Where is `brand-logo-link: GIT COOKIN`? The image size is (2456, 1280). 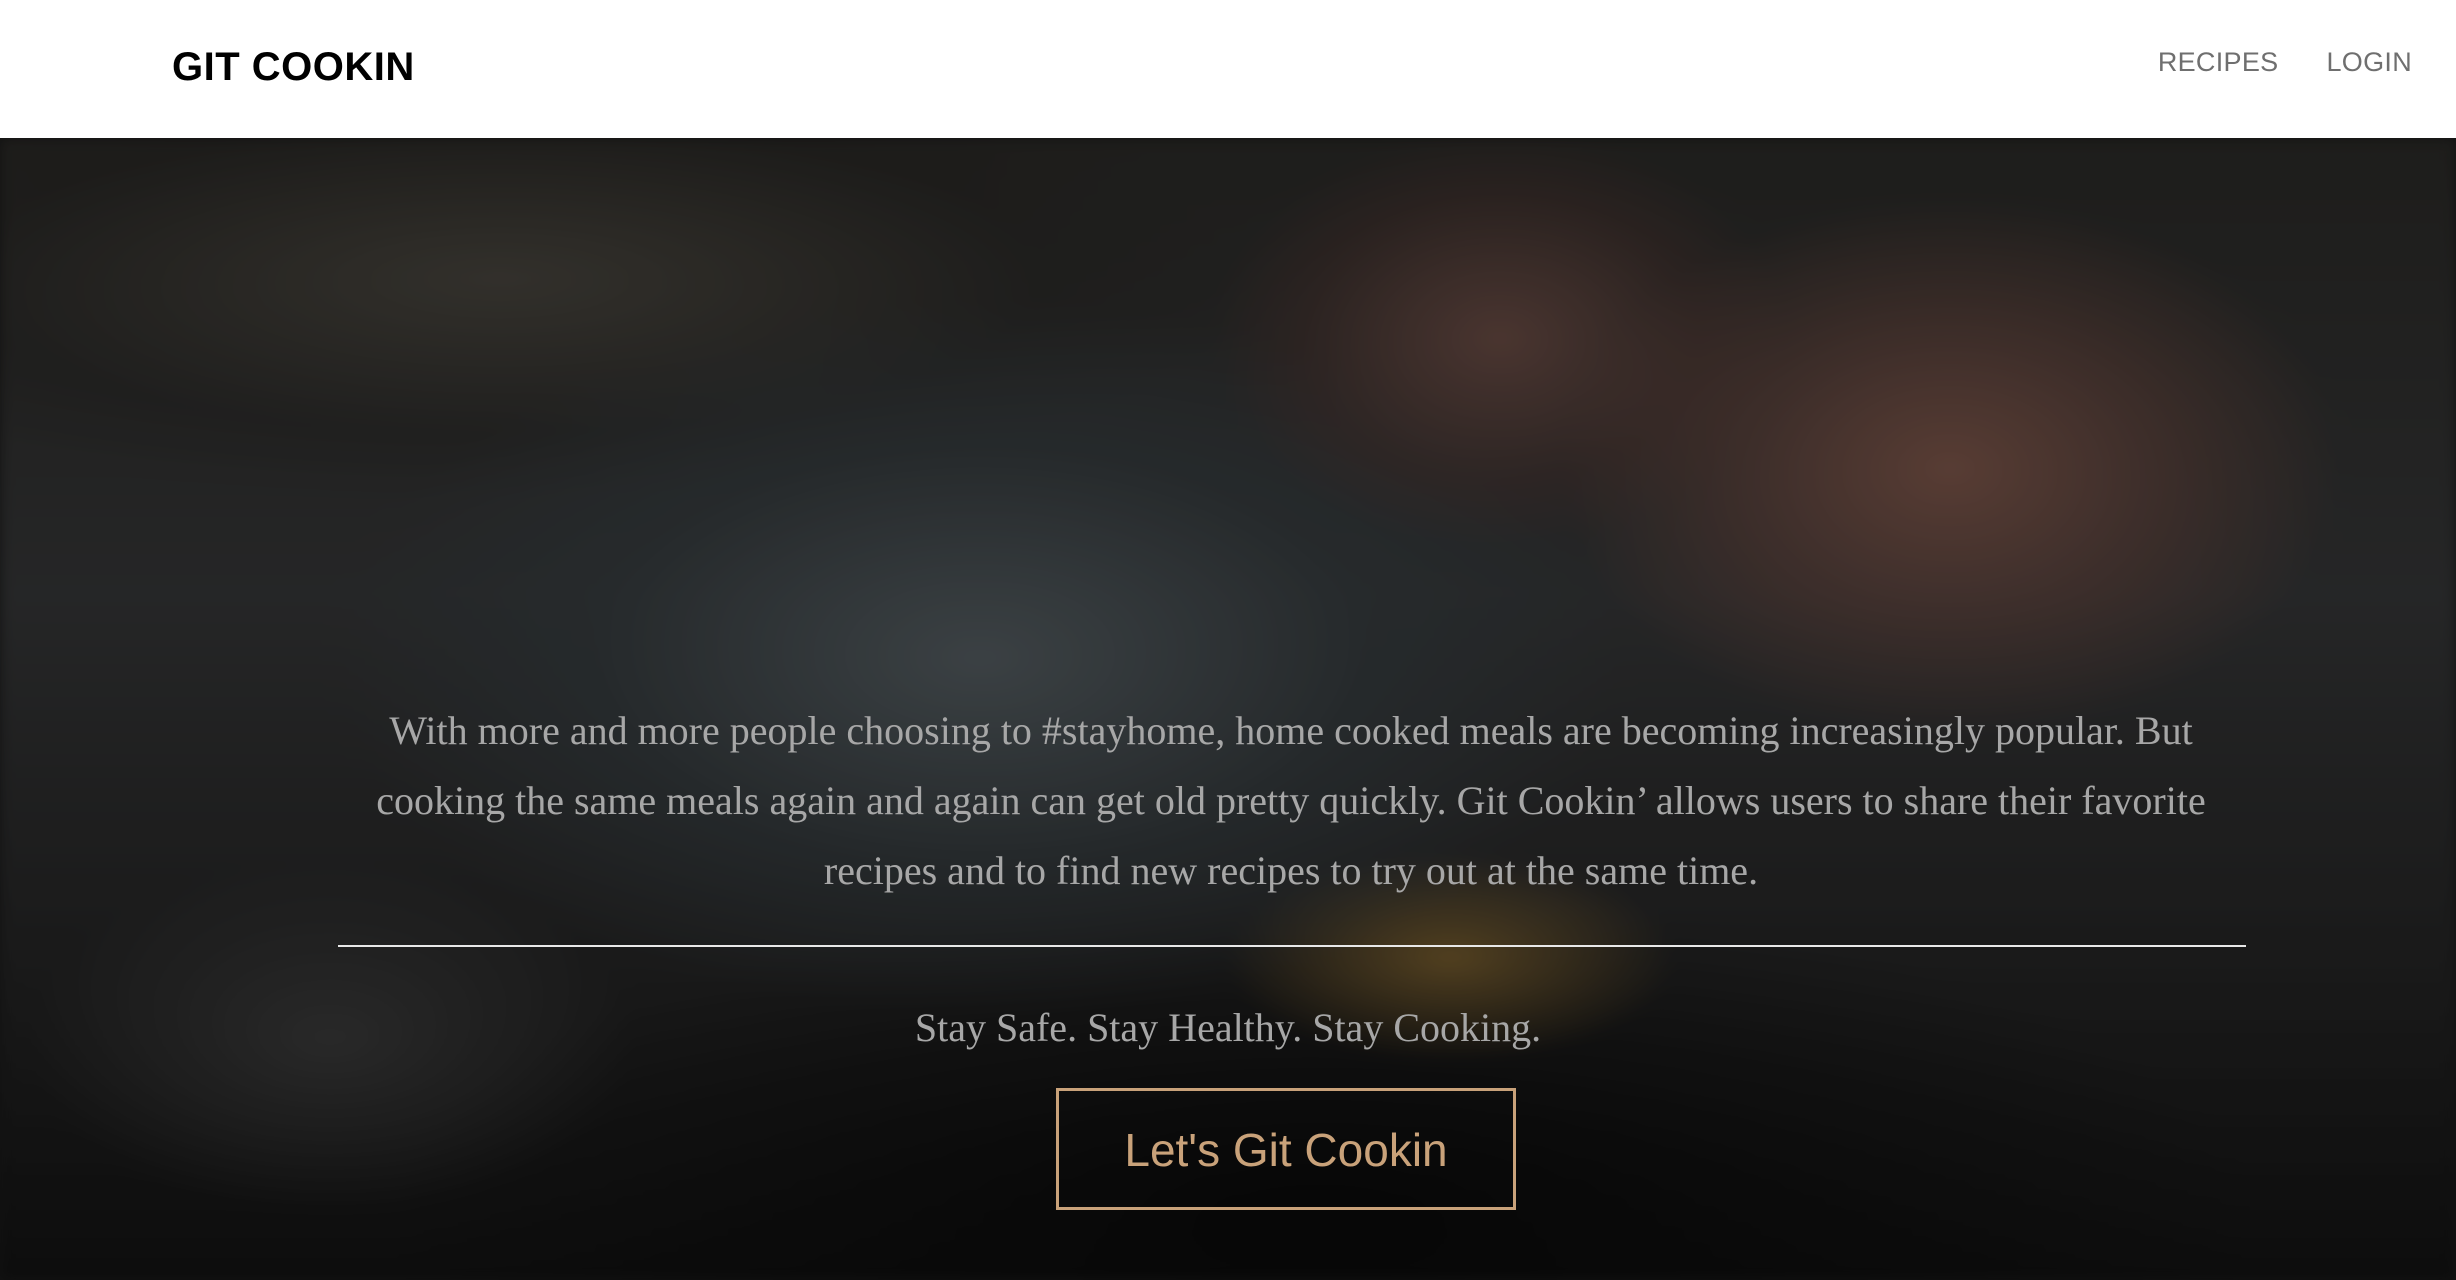 brand-logo-link: GIT COOKIN is located at coordinates (293, 67).